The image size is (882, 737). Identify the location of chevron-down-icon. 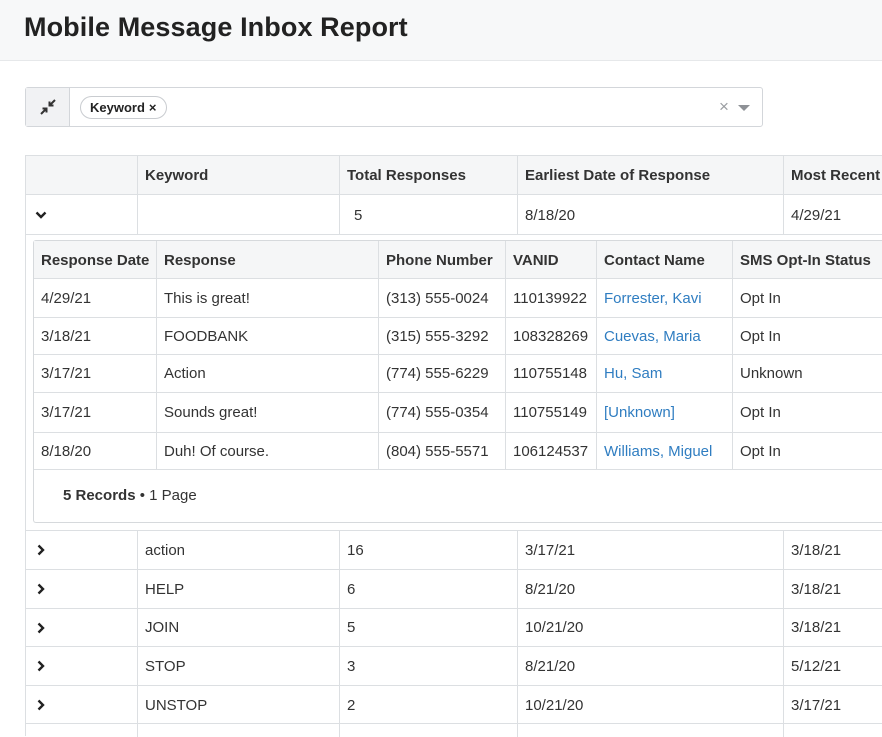
(41, 215).